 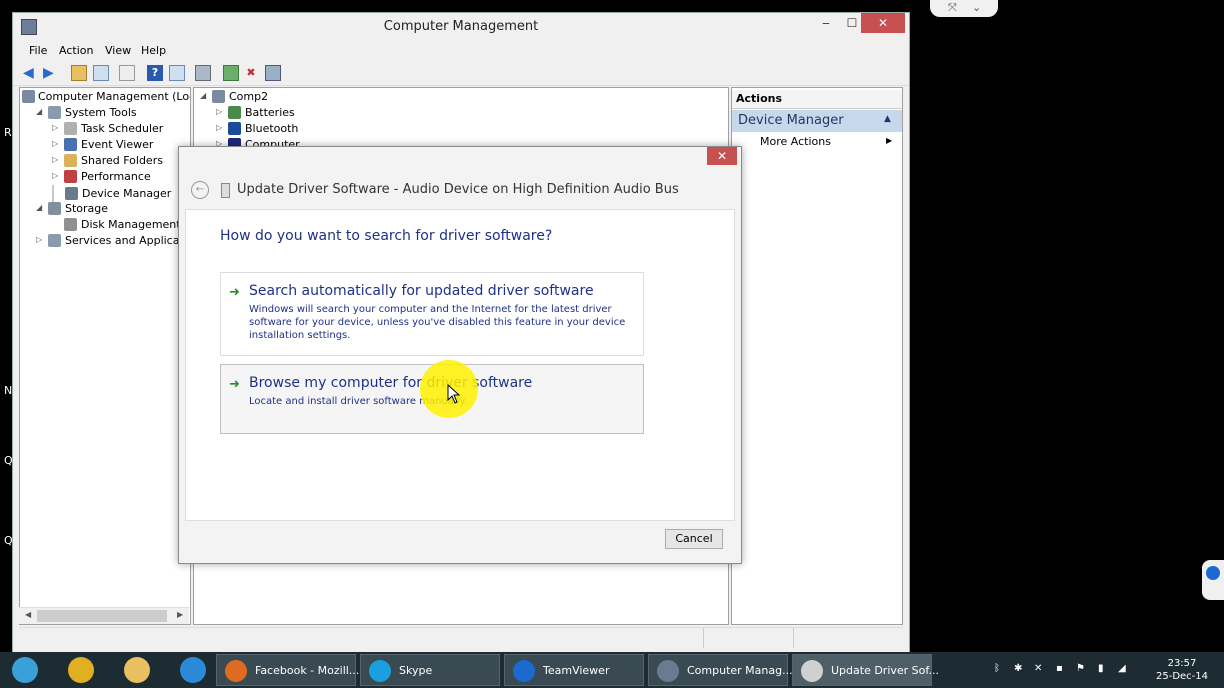 What do you see at coordinates (116, 176) in the screenshot?
I see `tree-item-label: Performance` at bounding box center [116, 176].